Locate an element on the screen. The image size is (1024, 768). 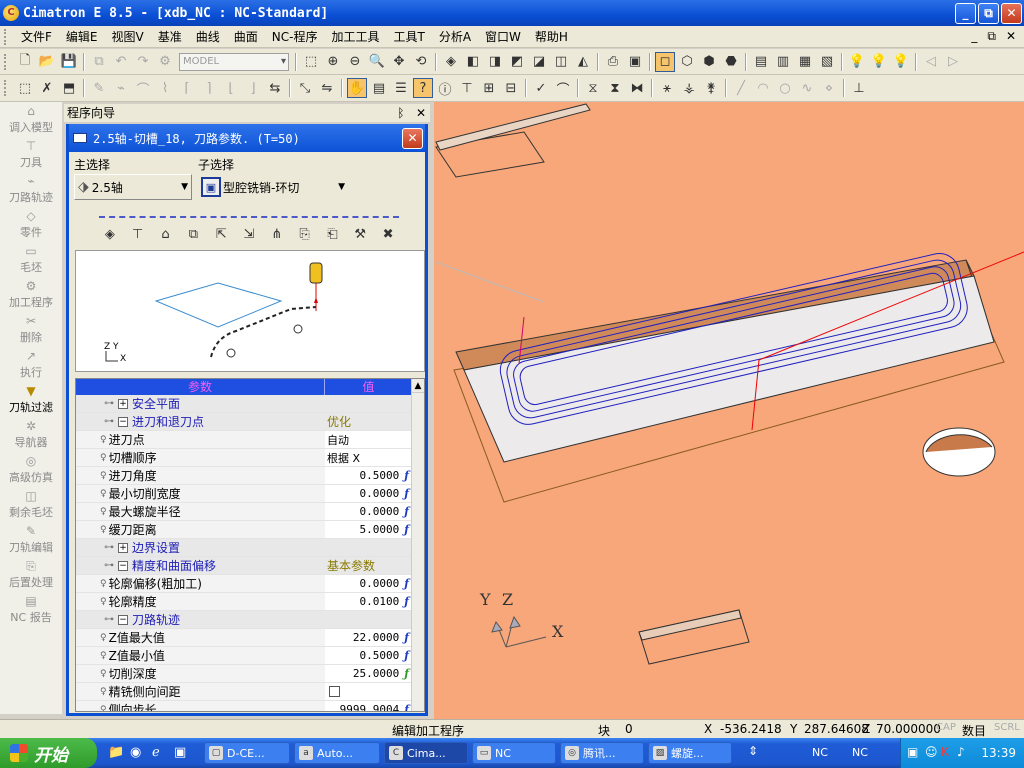
nc-list-icon: ☰ is located at coordinates (401, 88).